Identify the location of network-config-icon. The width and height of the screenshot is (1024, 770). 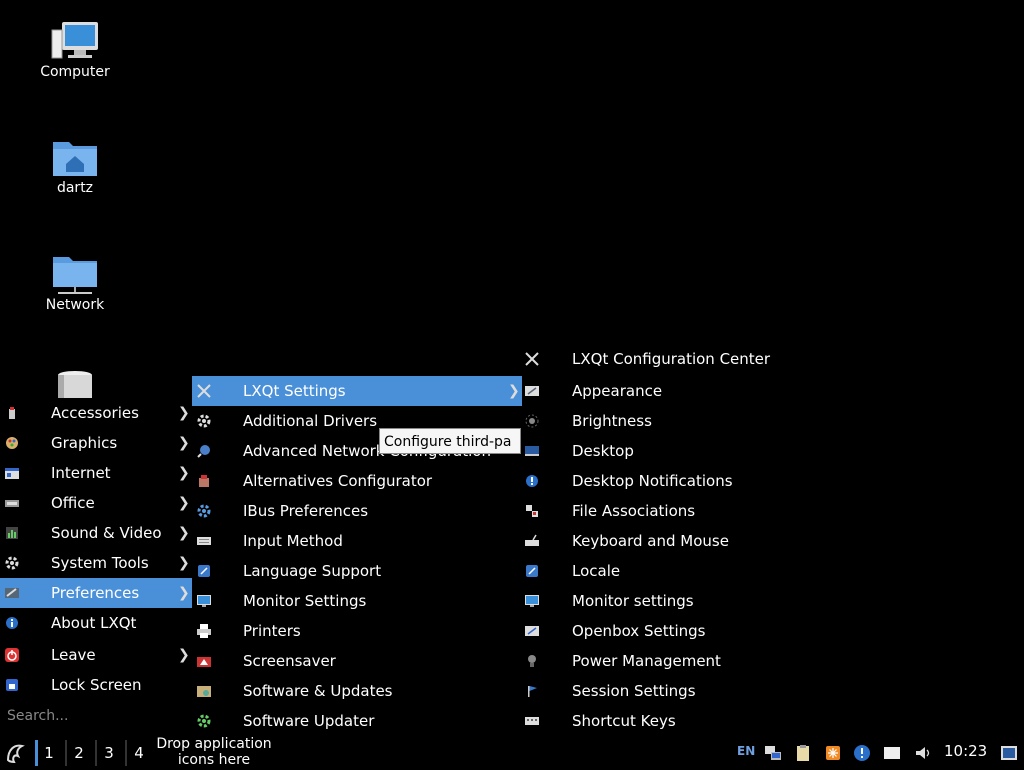
(203, 451).